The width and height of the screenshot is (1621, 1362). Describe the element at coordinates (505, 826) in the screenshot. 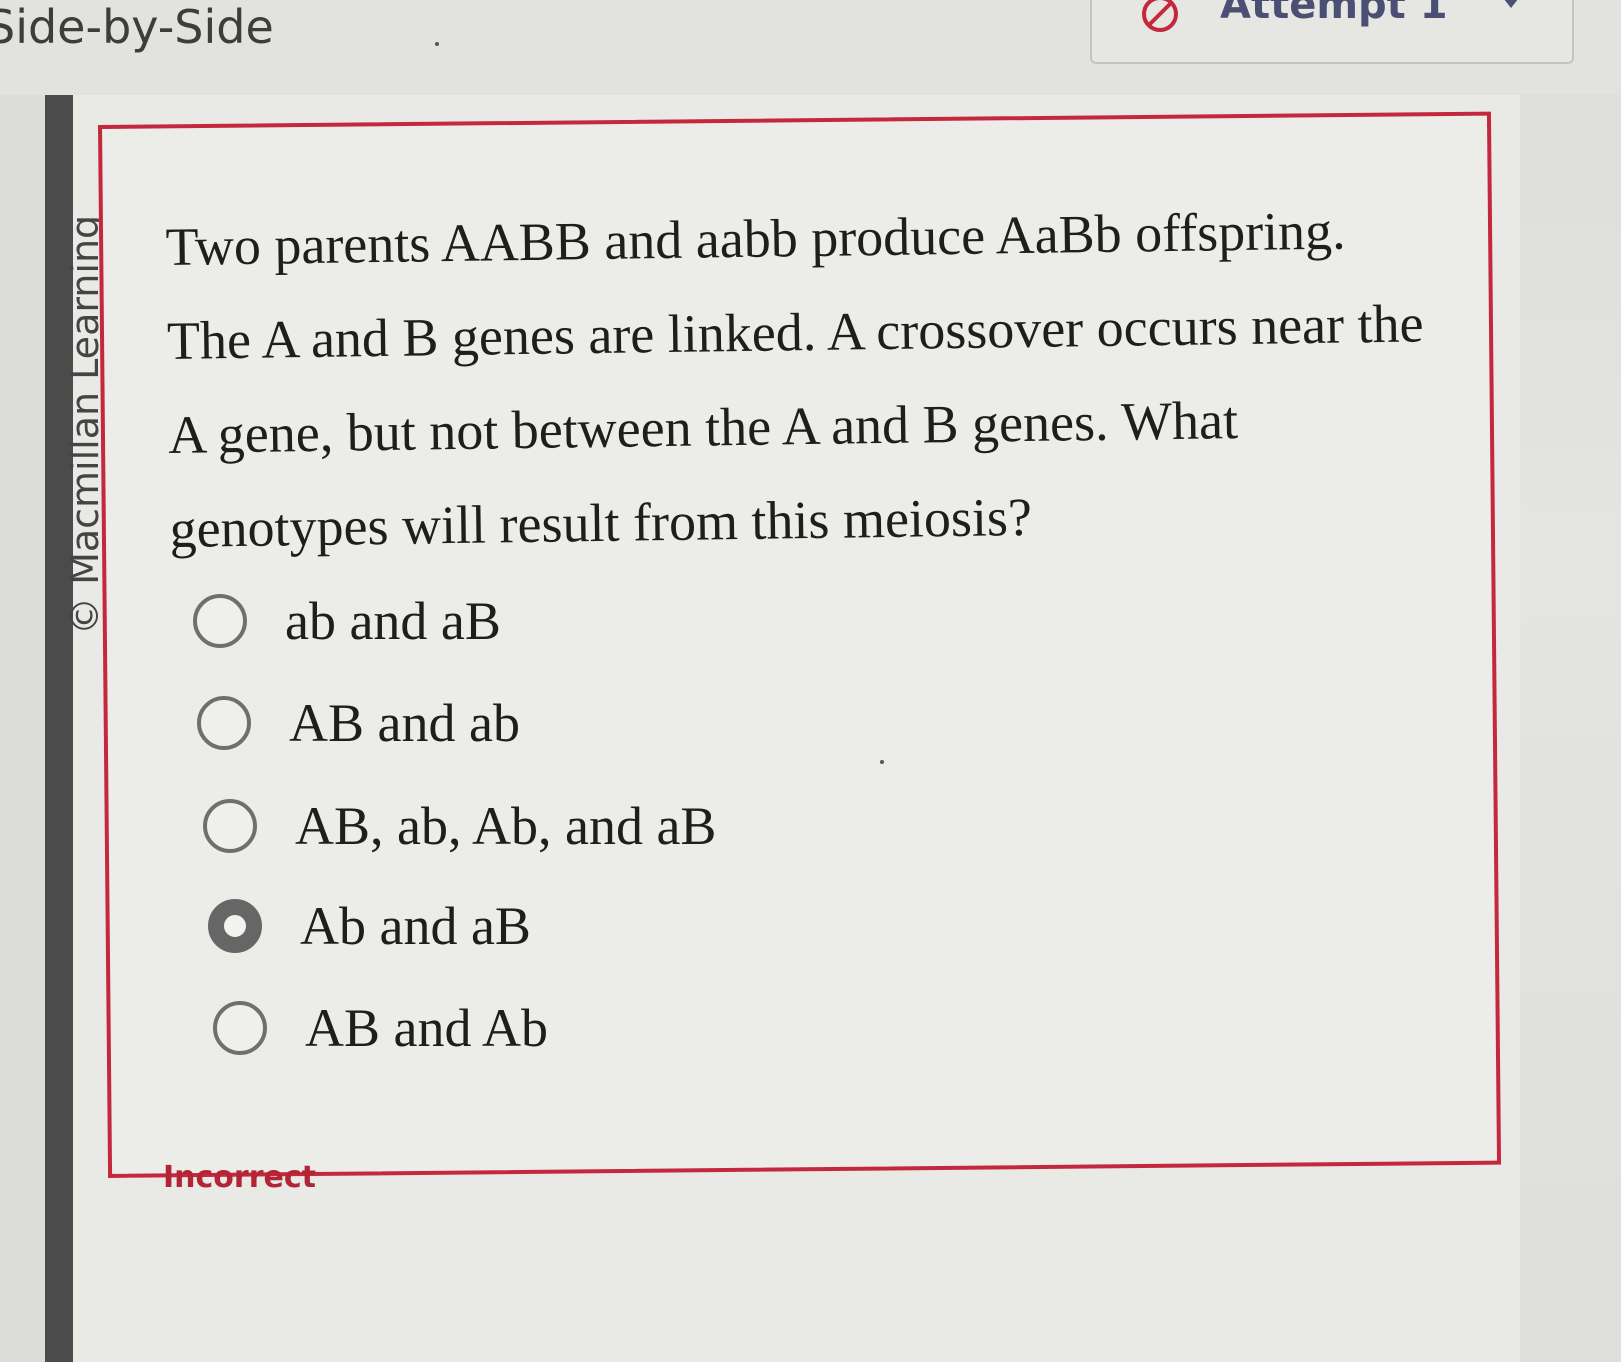

I see `answer-label: AB, ab, Ab, and aB` at that location.